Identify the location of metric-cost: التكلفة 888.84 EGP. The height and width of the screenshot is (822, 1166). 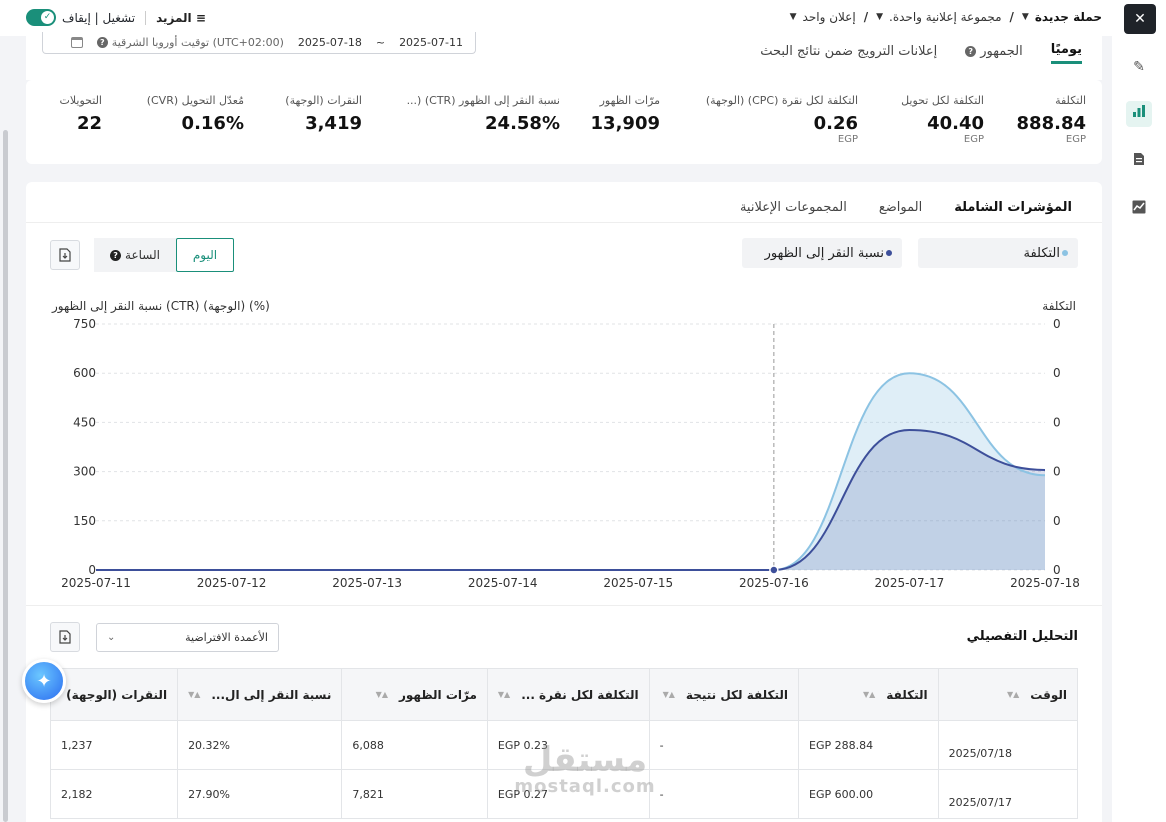
(1051, 119).